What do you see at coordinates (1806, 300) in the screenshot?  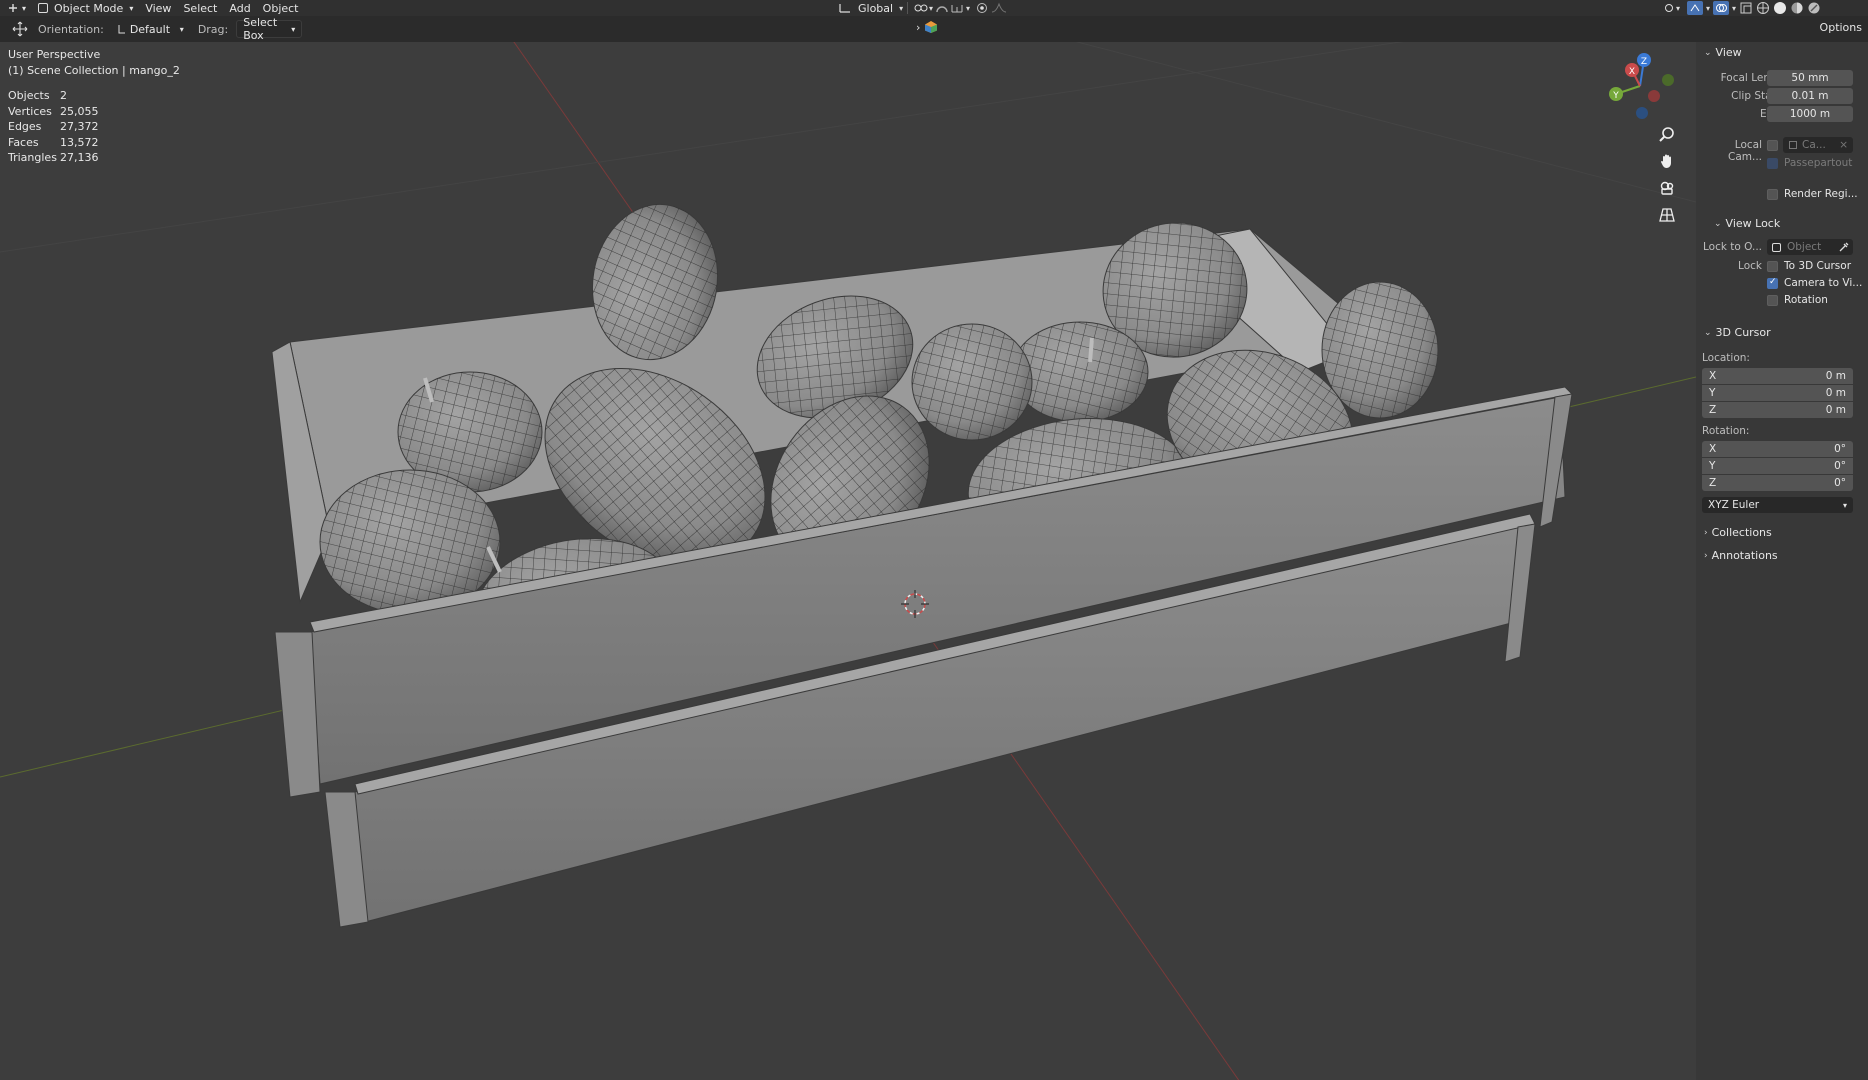 I see `lock-rotation-label: Rotation` at bounding box center [1806, 300].